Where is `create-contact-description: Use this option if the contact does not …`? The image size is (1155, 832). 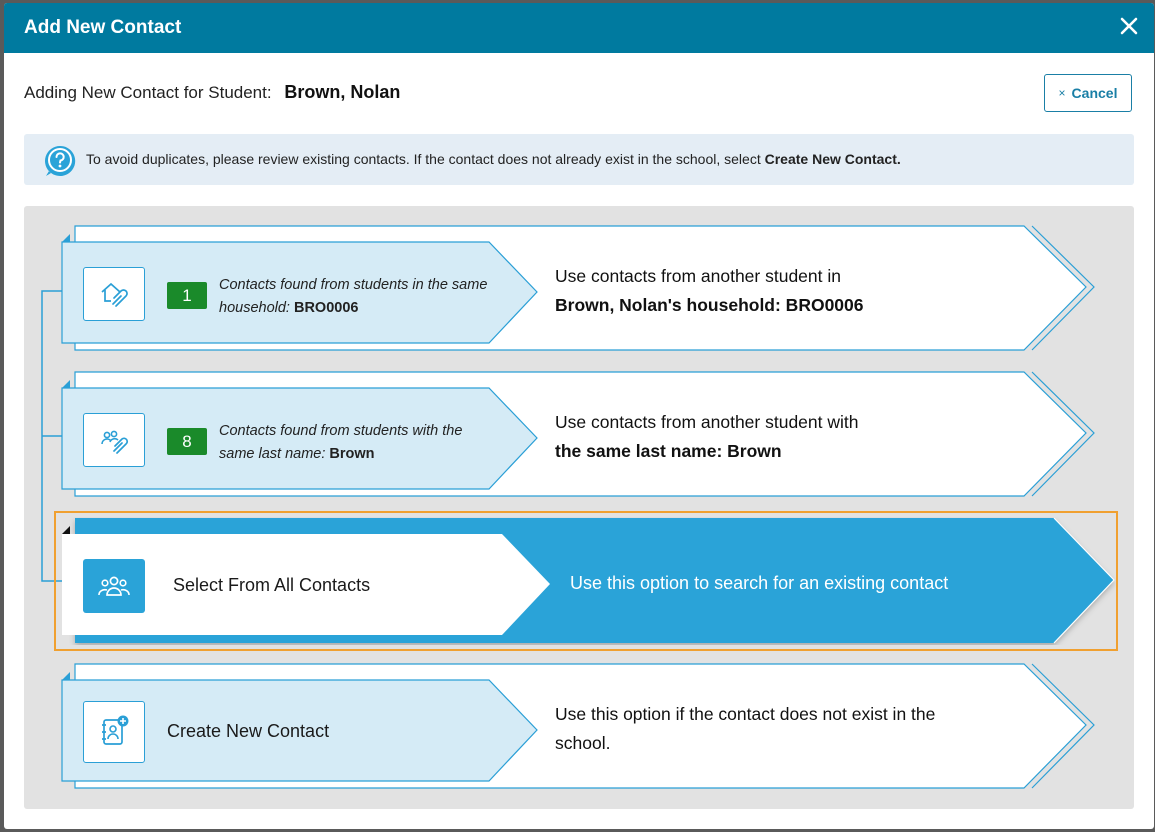
create-contact-description: Use this option if the contact does not … is located at coordinates (745, 728).